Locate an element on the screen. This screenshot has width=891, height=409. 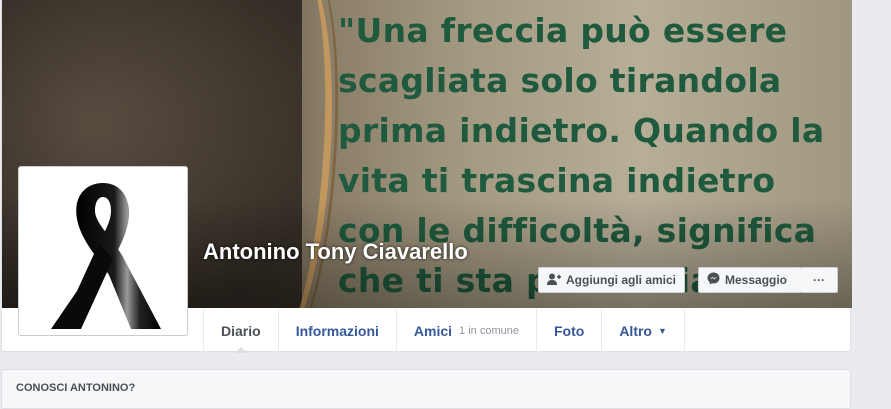
add-friend-button: Aggiungi agli amici is located at coordinates (611, 280).